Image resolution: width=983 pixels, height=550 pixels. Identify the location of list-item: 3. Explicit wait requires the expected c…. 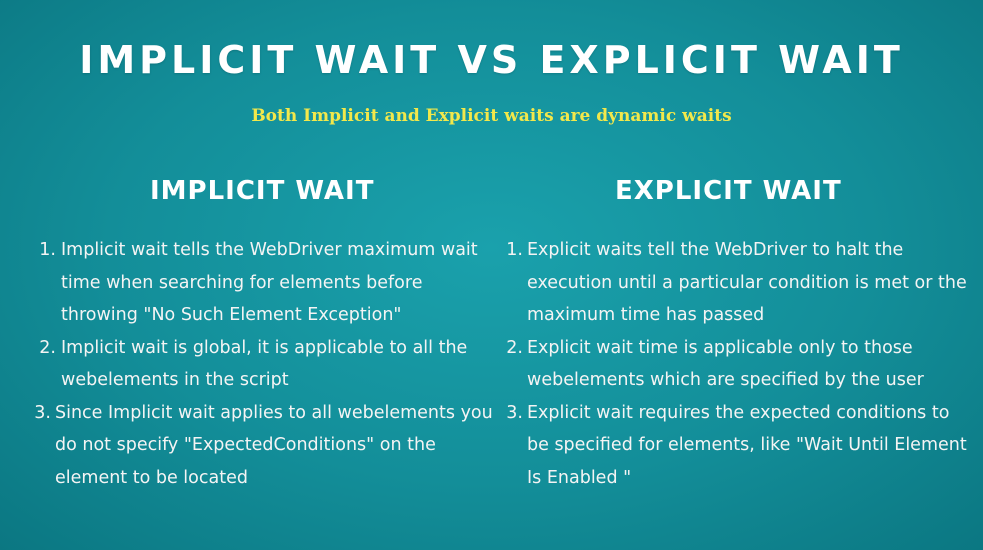
(740, 446).